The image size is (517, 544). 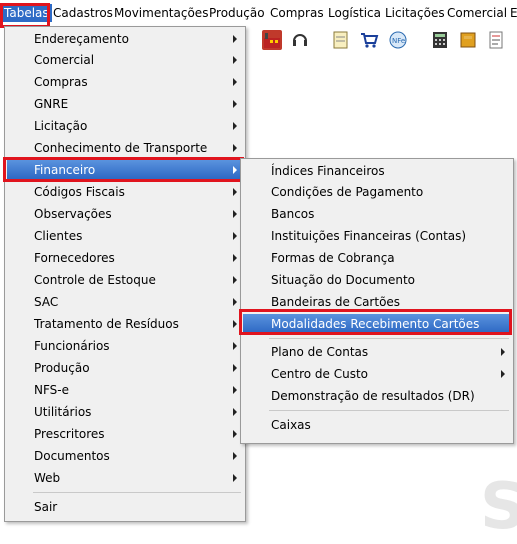 What do you see at coordinates (26, 13) in the screenshot?
I see `menu-tabelas: Tabelas` at bounding box center [26, 13].